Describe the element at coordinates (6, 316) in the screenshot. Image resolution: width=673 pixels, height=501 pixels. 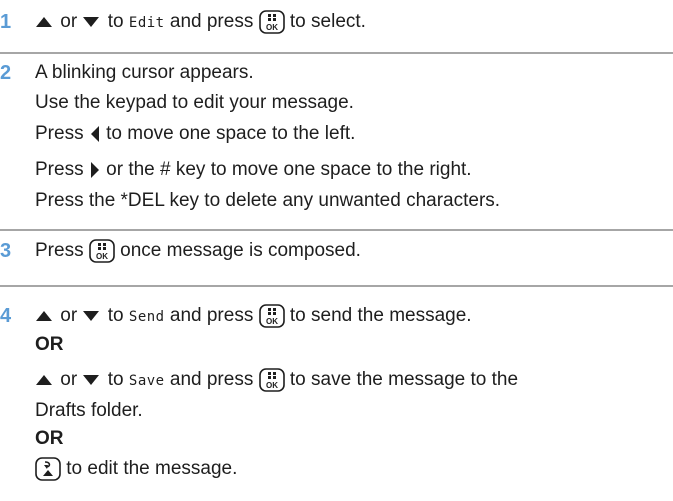
I see `step-number-4: 4` at that location.